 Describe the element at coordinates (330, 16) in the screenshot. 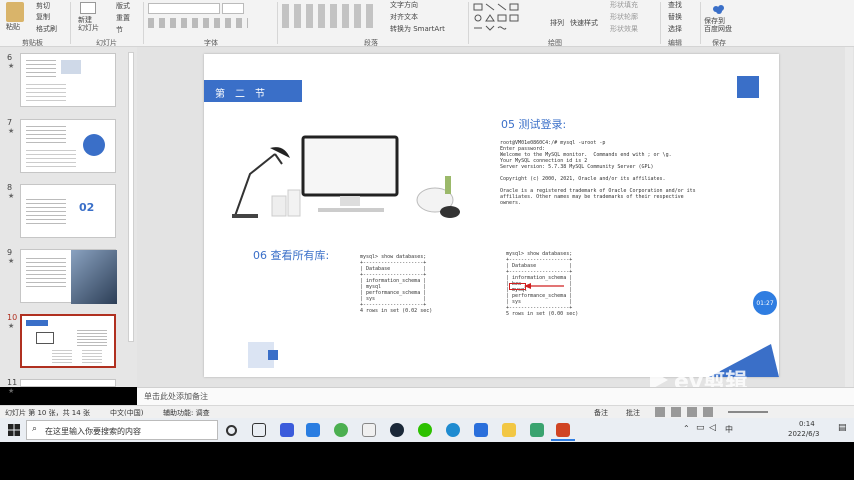

I see `paragraph-controls` at that location.